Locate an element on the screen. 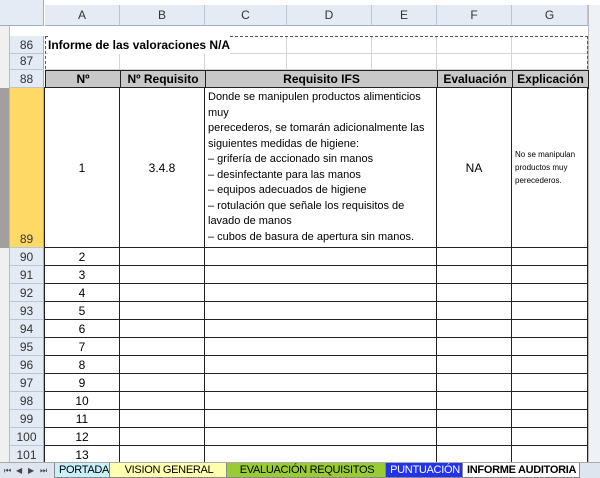  row-header-95: 95 is located at coordinates (27, 347).